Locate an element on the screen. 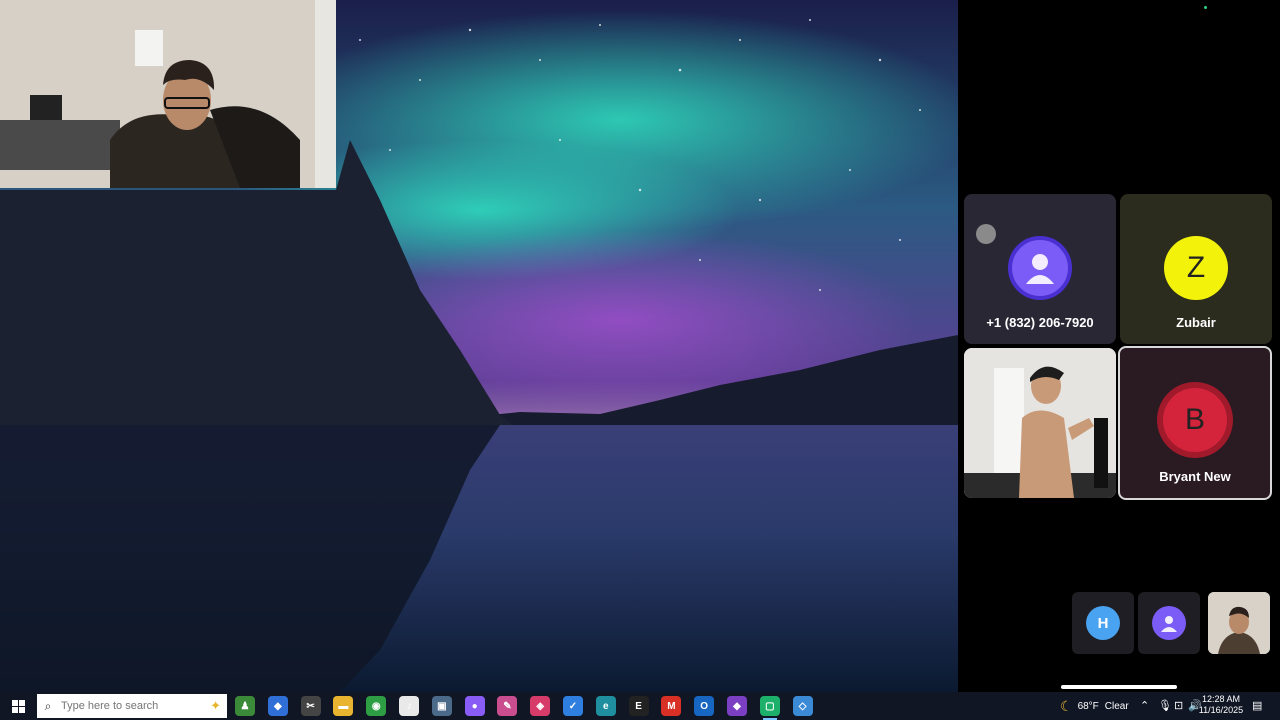 Image resolution: width=1280 pixels, height=720 pixels. file-explorer-app-icon: ▬ is located at coordinates (343, 706).